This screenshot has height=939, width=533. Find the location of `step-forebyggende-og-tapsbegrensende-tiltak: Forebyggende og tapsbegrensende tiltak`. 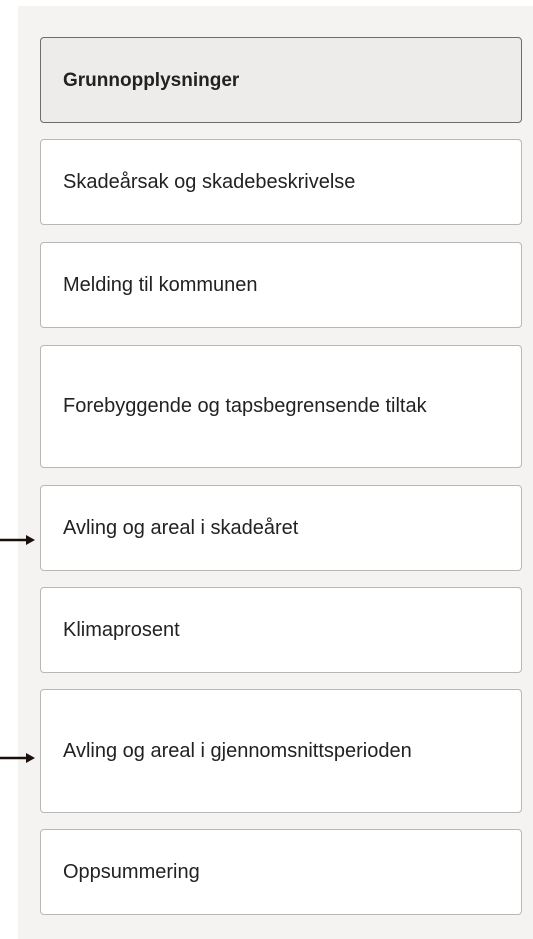

step-forebyggende-og-tapsbegrensende-tiltak: Forebyggende og tapsbegrensende tiltak is located at coordinates (281, 406).